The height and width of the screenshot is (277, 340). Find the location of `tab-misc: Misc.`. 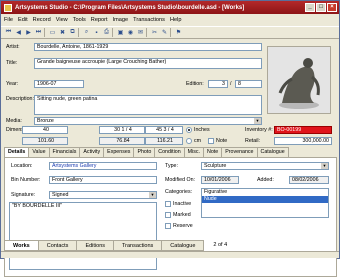

tab-misc: Misc. is located at coordinates (194, 152).